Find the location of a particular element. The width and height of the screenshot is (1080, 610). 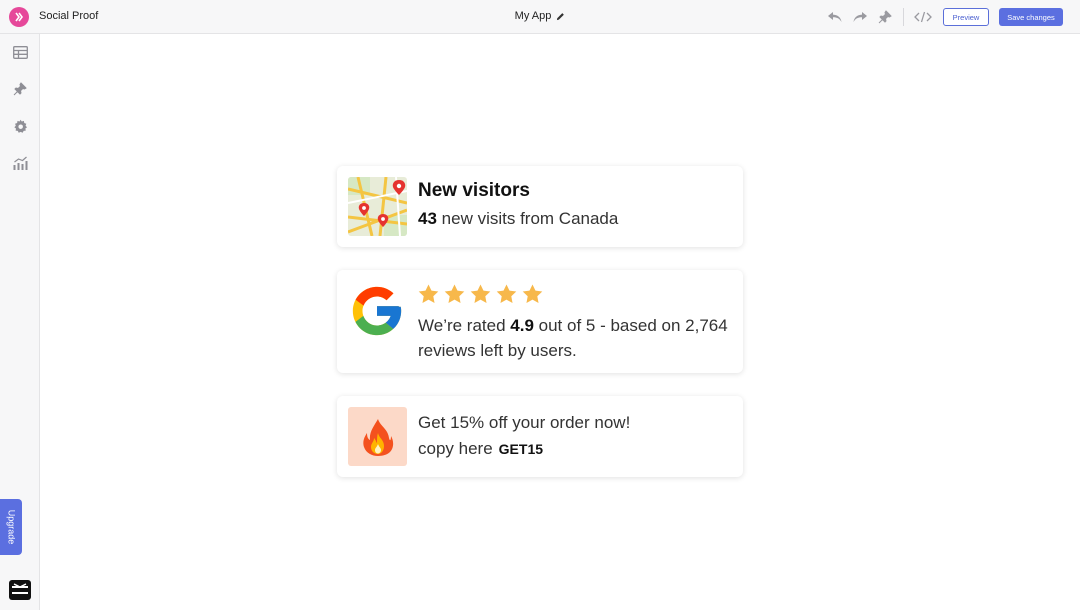

coupon-headline: Get 15% off your order now! is located at coordinates (524, 422).